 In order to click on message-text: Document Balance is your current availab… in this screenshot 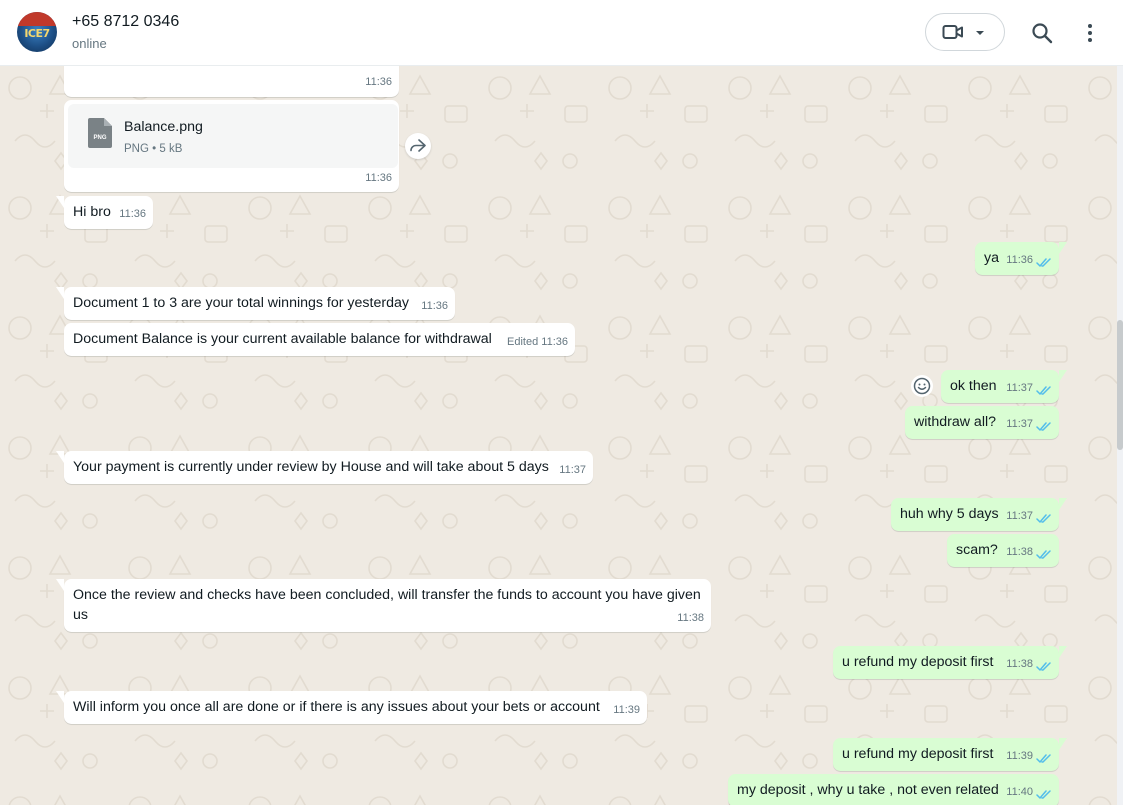, I will do `click(282, 339)`.